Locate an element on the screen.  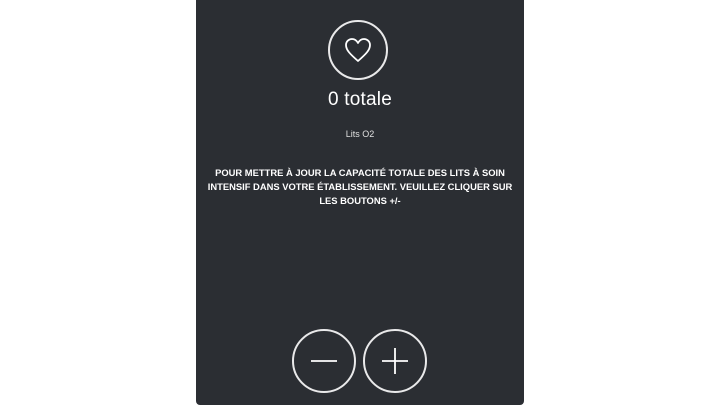
bed-type-label: Lits O2 is located at coordinates (360, 134).